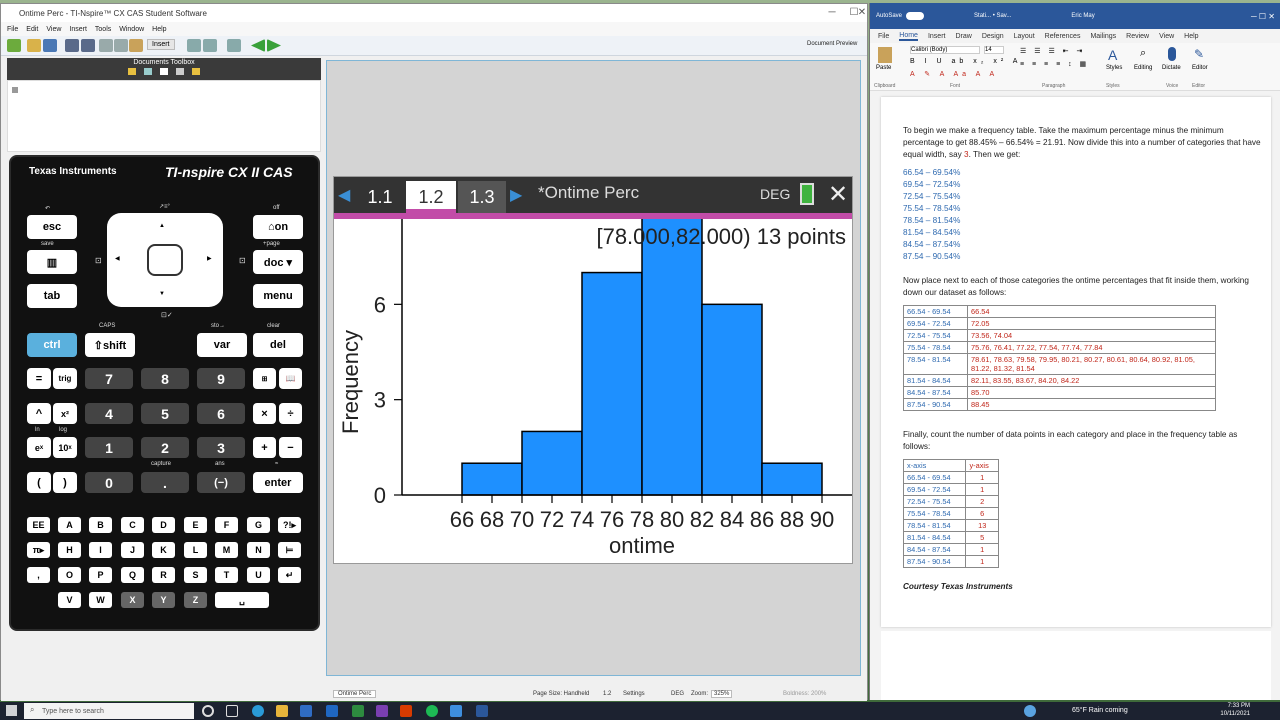 The width and height of the screenshot is (1280, 720). Describe the element at coordinates (78, 29) in the screenshot. I see `menu-insert: Insert` at that location.